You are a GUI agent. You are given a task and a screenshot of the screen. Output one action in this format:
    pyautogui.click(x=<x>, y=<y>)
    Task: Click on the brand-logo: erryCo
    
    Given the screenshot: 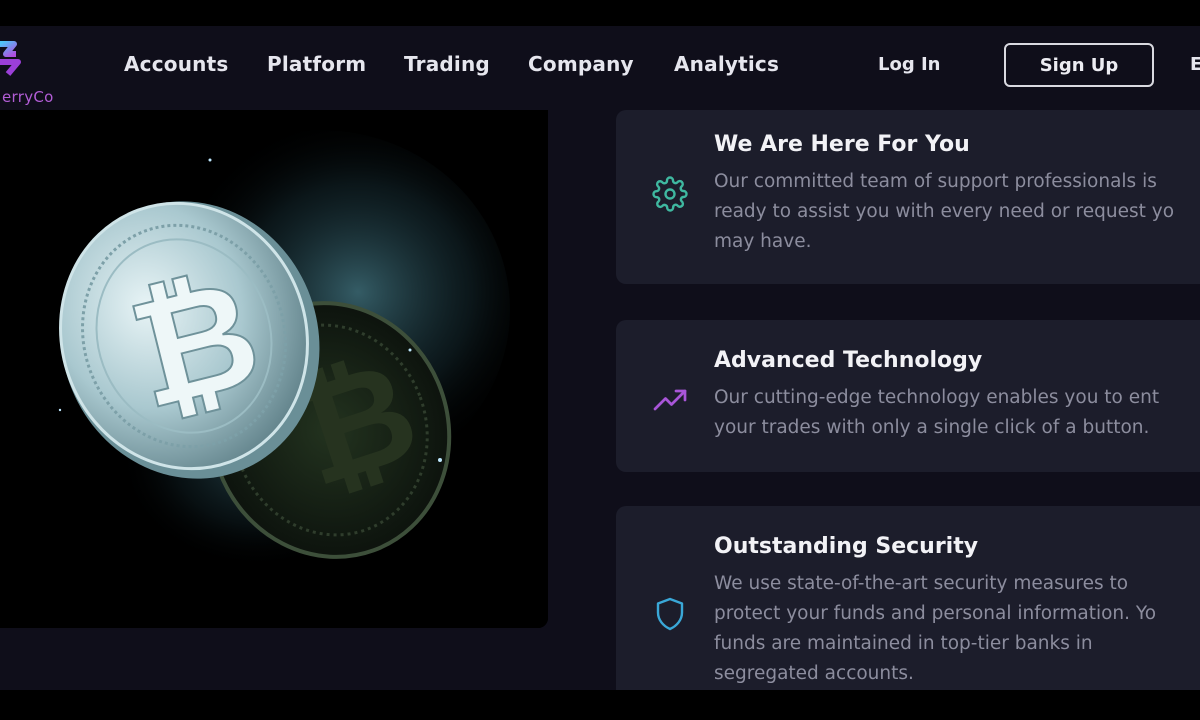 What is the action you would take?
    pyautogui.click(x=35, y=71)
    